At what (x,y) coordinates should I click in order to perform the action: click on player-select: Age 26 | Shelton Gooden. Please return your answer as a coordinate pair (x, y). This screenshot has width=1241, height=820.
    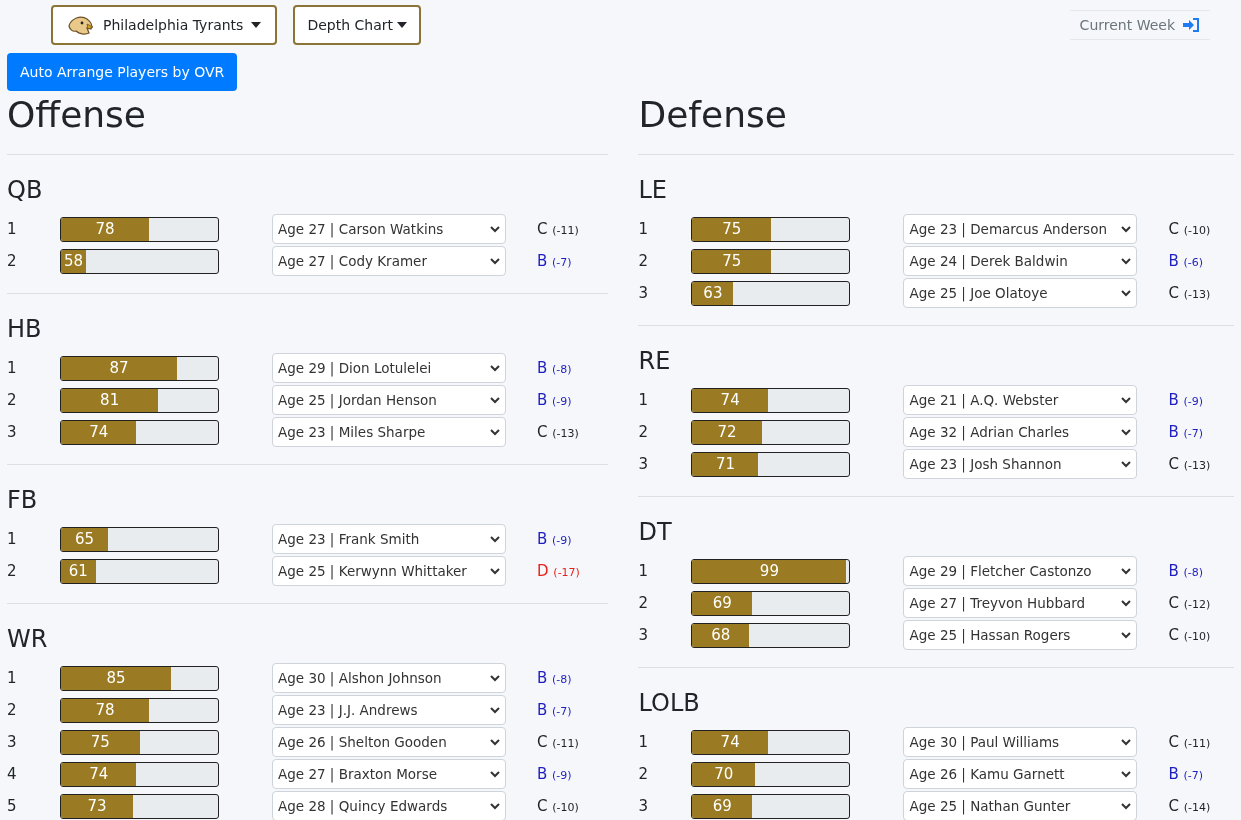
    Looking at the image, I should click on (389, 742).